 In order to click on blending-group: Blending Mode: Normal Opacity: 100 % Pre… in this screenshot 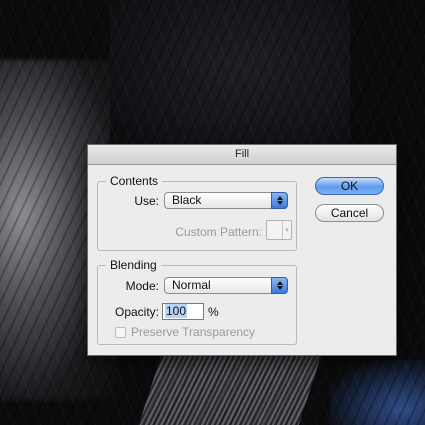, I will do `click(197, 301)`.